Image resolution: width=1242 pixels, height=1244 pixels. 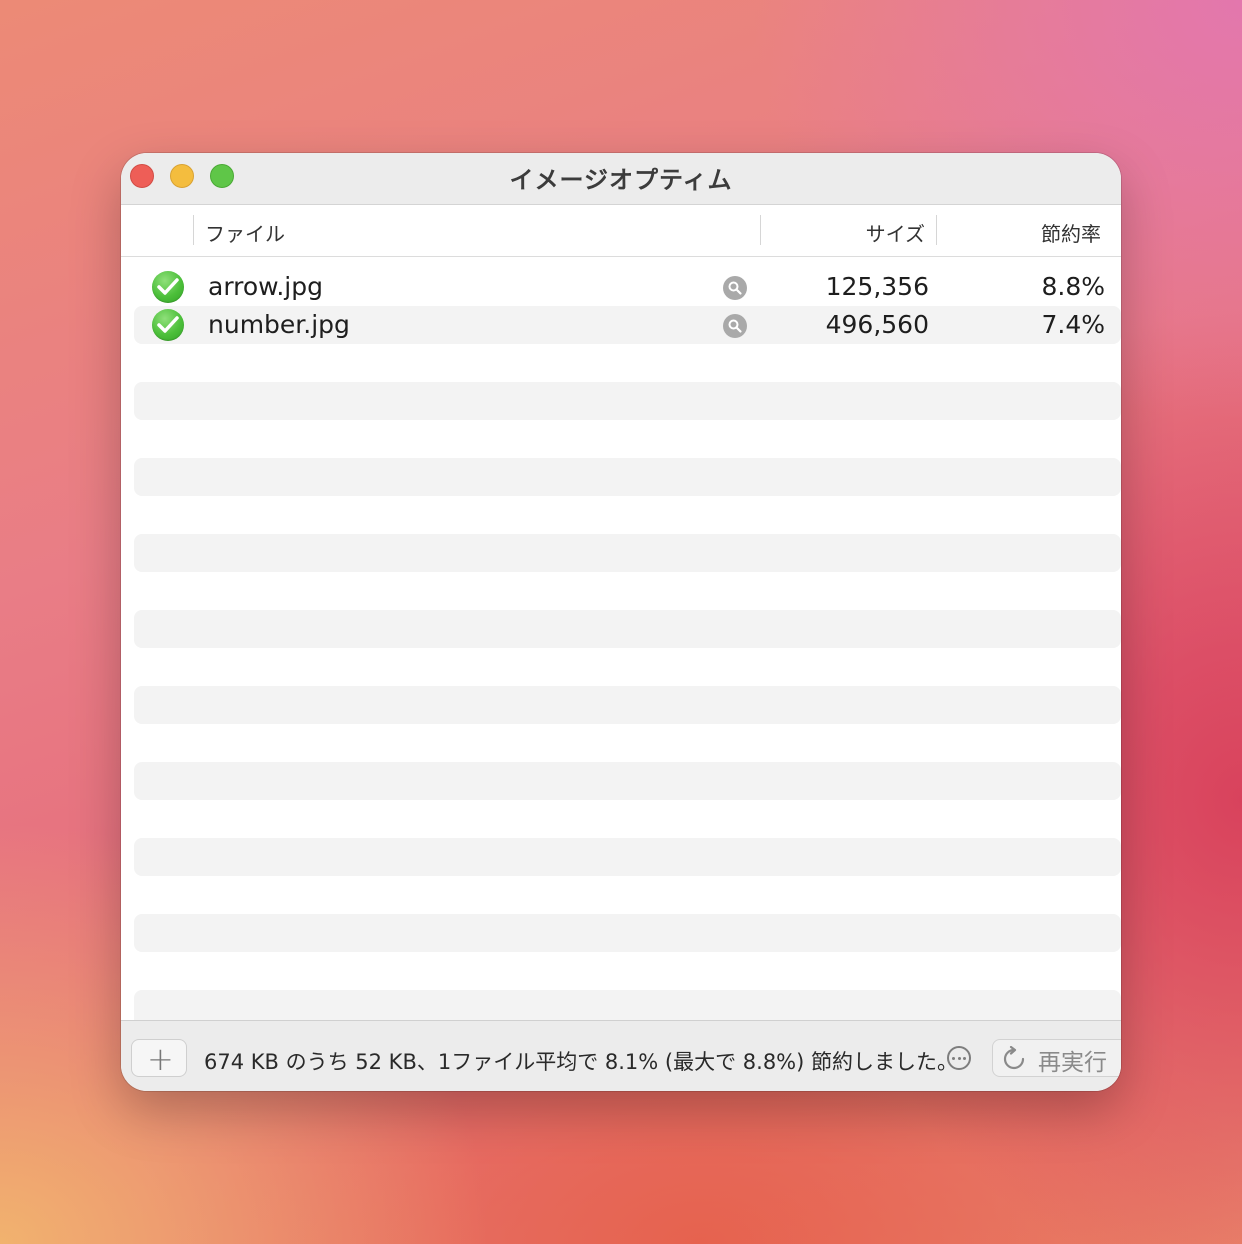 I want to click on savings-ratio: 7.4%, so click(x=1073, y=324).